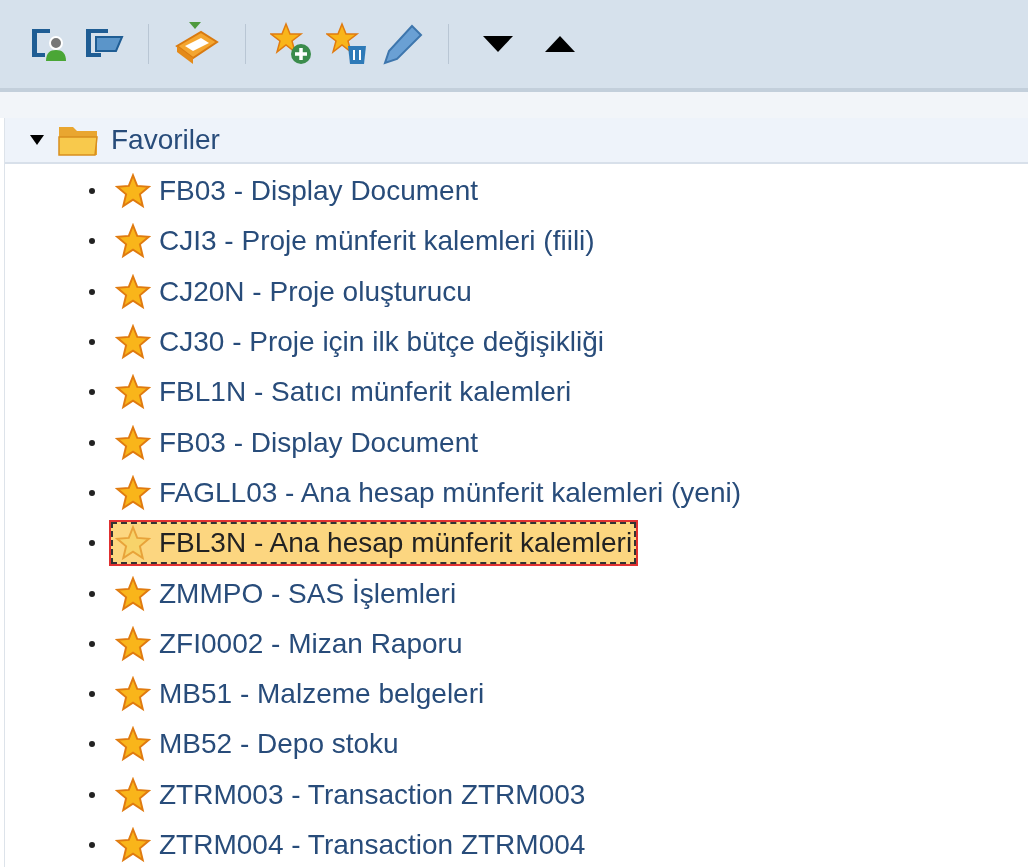  I want to click on favorite-item: ZMMPO - SAS İşlemleri, so click(288, 593).